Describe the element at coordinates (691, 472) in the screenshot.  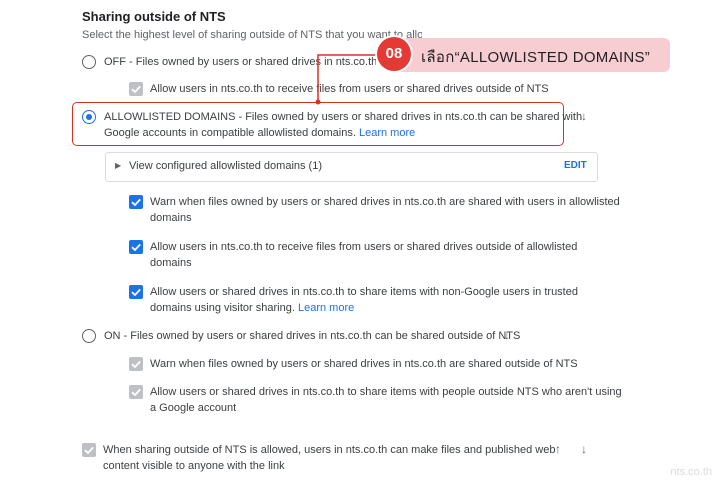
I see `watermark: nts.co.th` at that location.